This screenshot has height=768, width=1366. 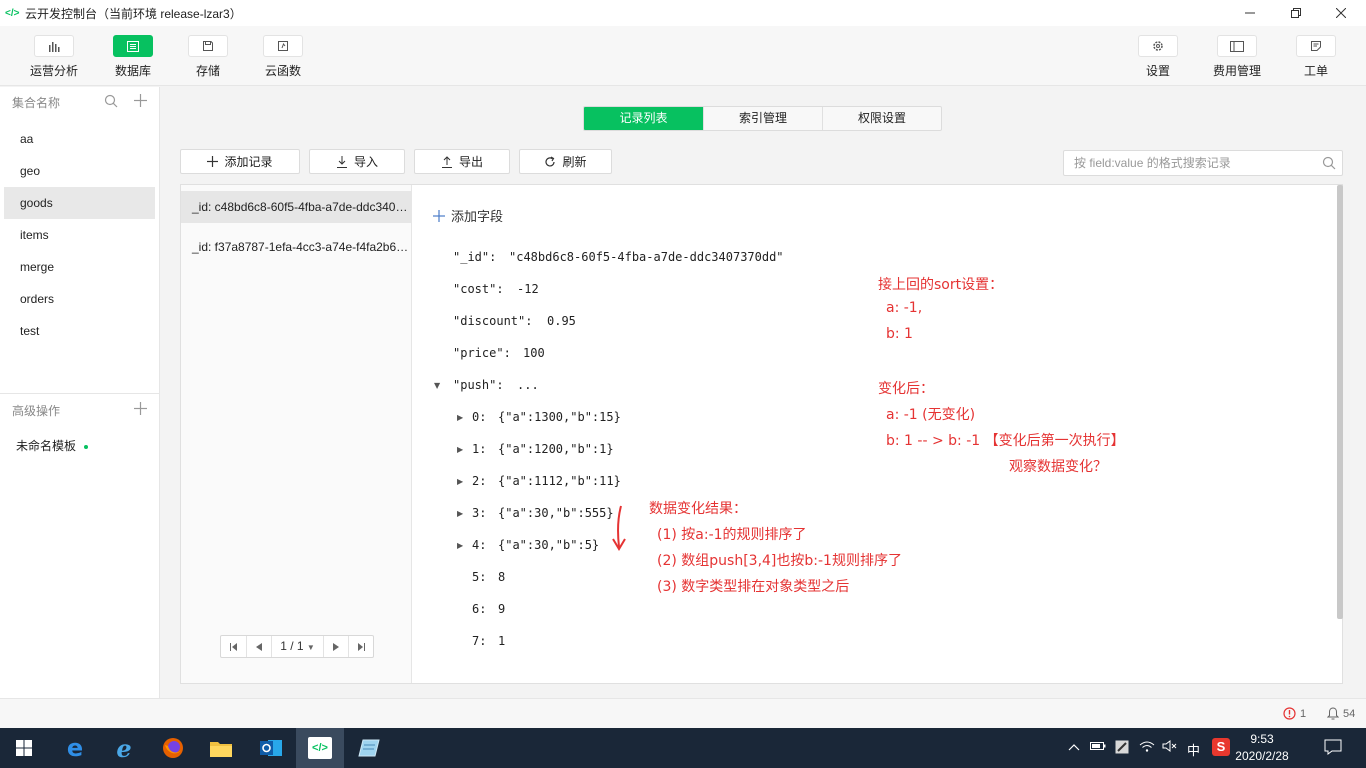 I want to click on toolbar-analytics: 运营分析, so click(x=54, y=57).